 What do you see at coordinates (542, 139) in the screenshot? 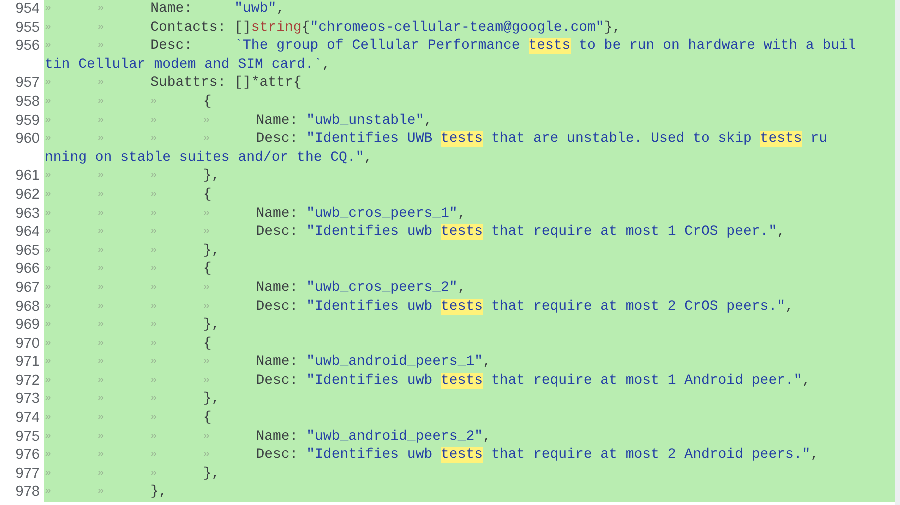
I see `code-text: Desc: "Identifies UWB tests that are unstable. Used to skip tests ru` at bounding box center [542, 139].